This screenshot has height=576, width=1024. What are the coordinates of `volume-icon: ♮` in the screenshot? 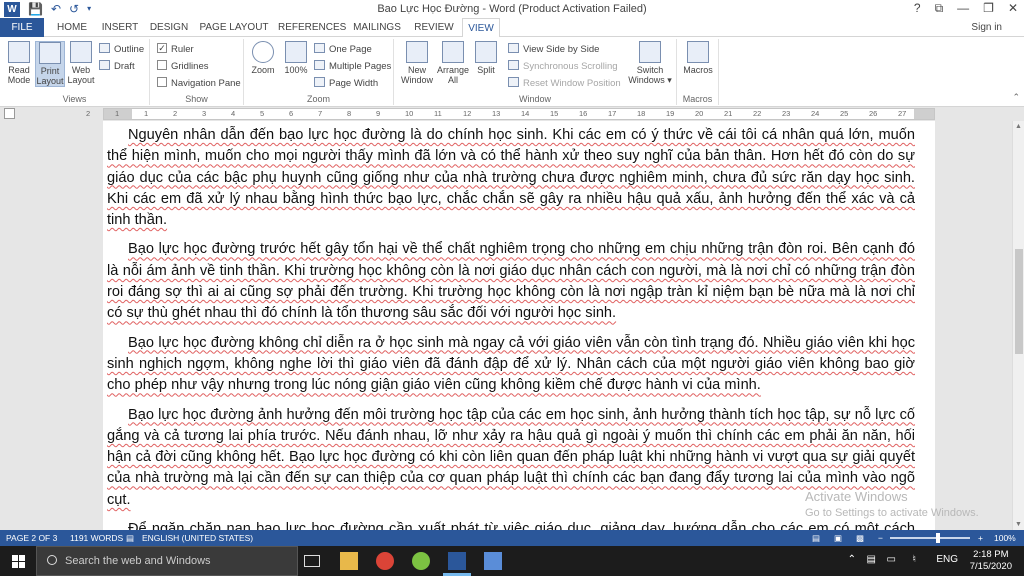 It's located at (914, 559).